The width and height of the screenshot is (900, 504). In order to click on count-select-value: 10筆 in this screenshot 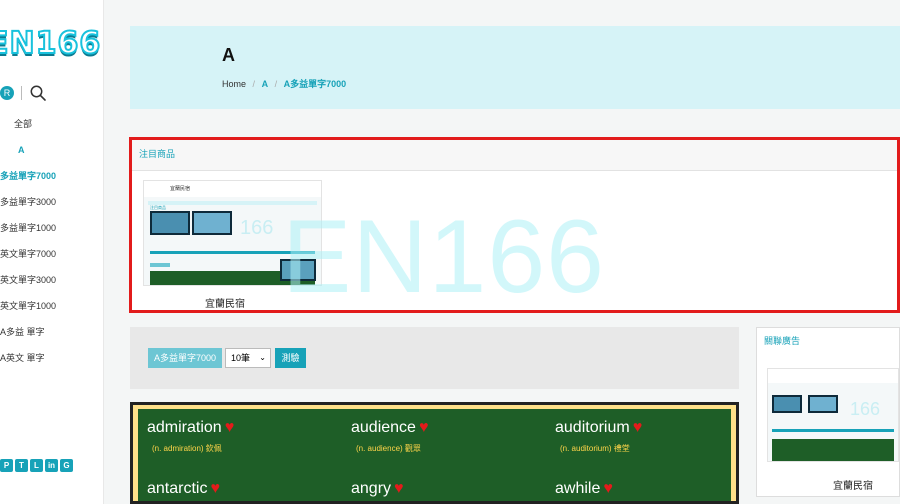, I will do `click(241, 358)`.